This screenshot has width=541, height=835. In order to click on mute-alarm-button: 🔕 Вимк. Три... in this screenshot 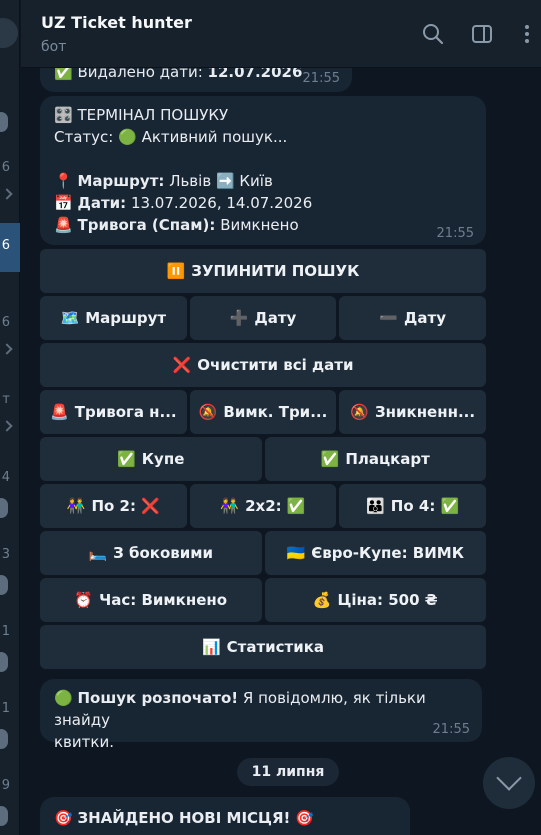, I will do `click(263, 412)`.